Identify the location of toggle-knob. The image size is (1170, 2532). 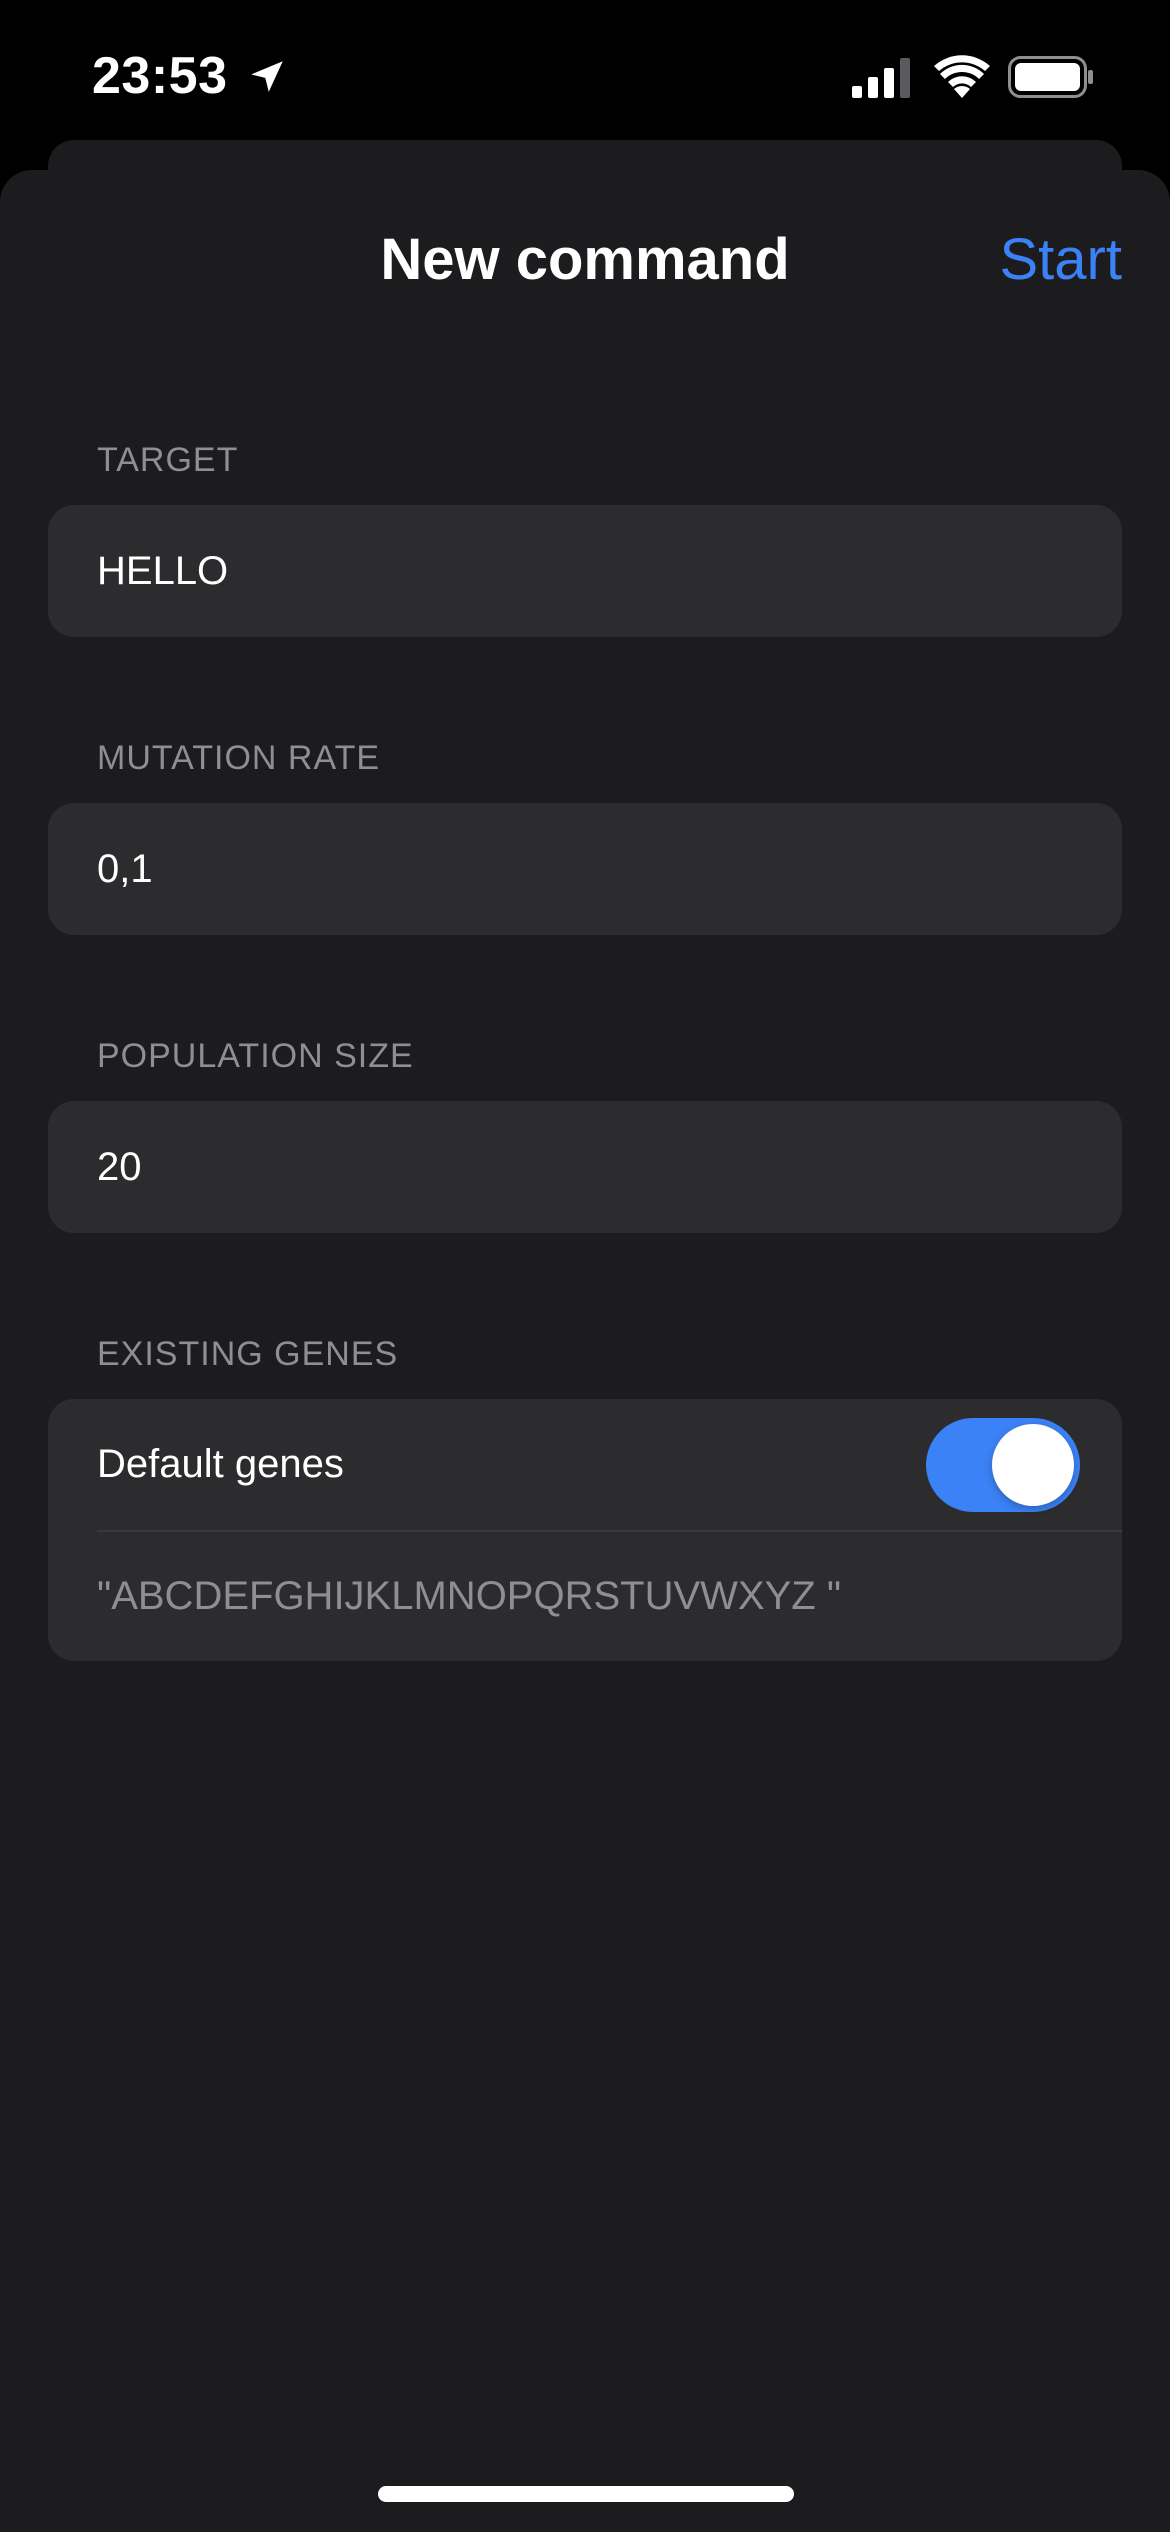
(1033, 1465).